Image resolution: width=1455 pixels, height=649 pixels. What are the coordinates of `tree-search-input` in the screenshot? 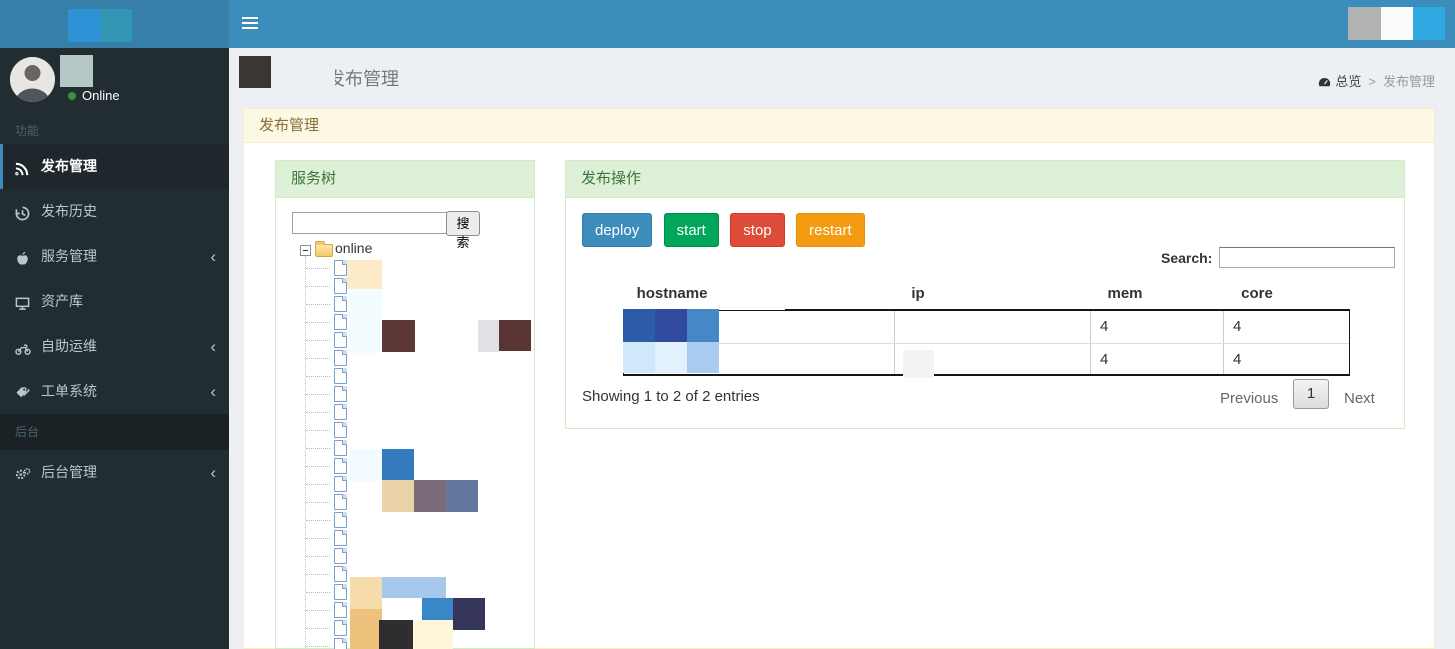 It's located at (371, 223).